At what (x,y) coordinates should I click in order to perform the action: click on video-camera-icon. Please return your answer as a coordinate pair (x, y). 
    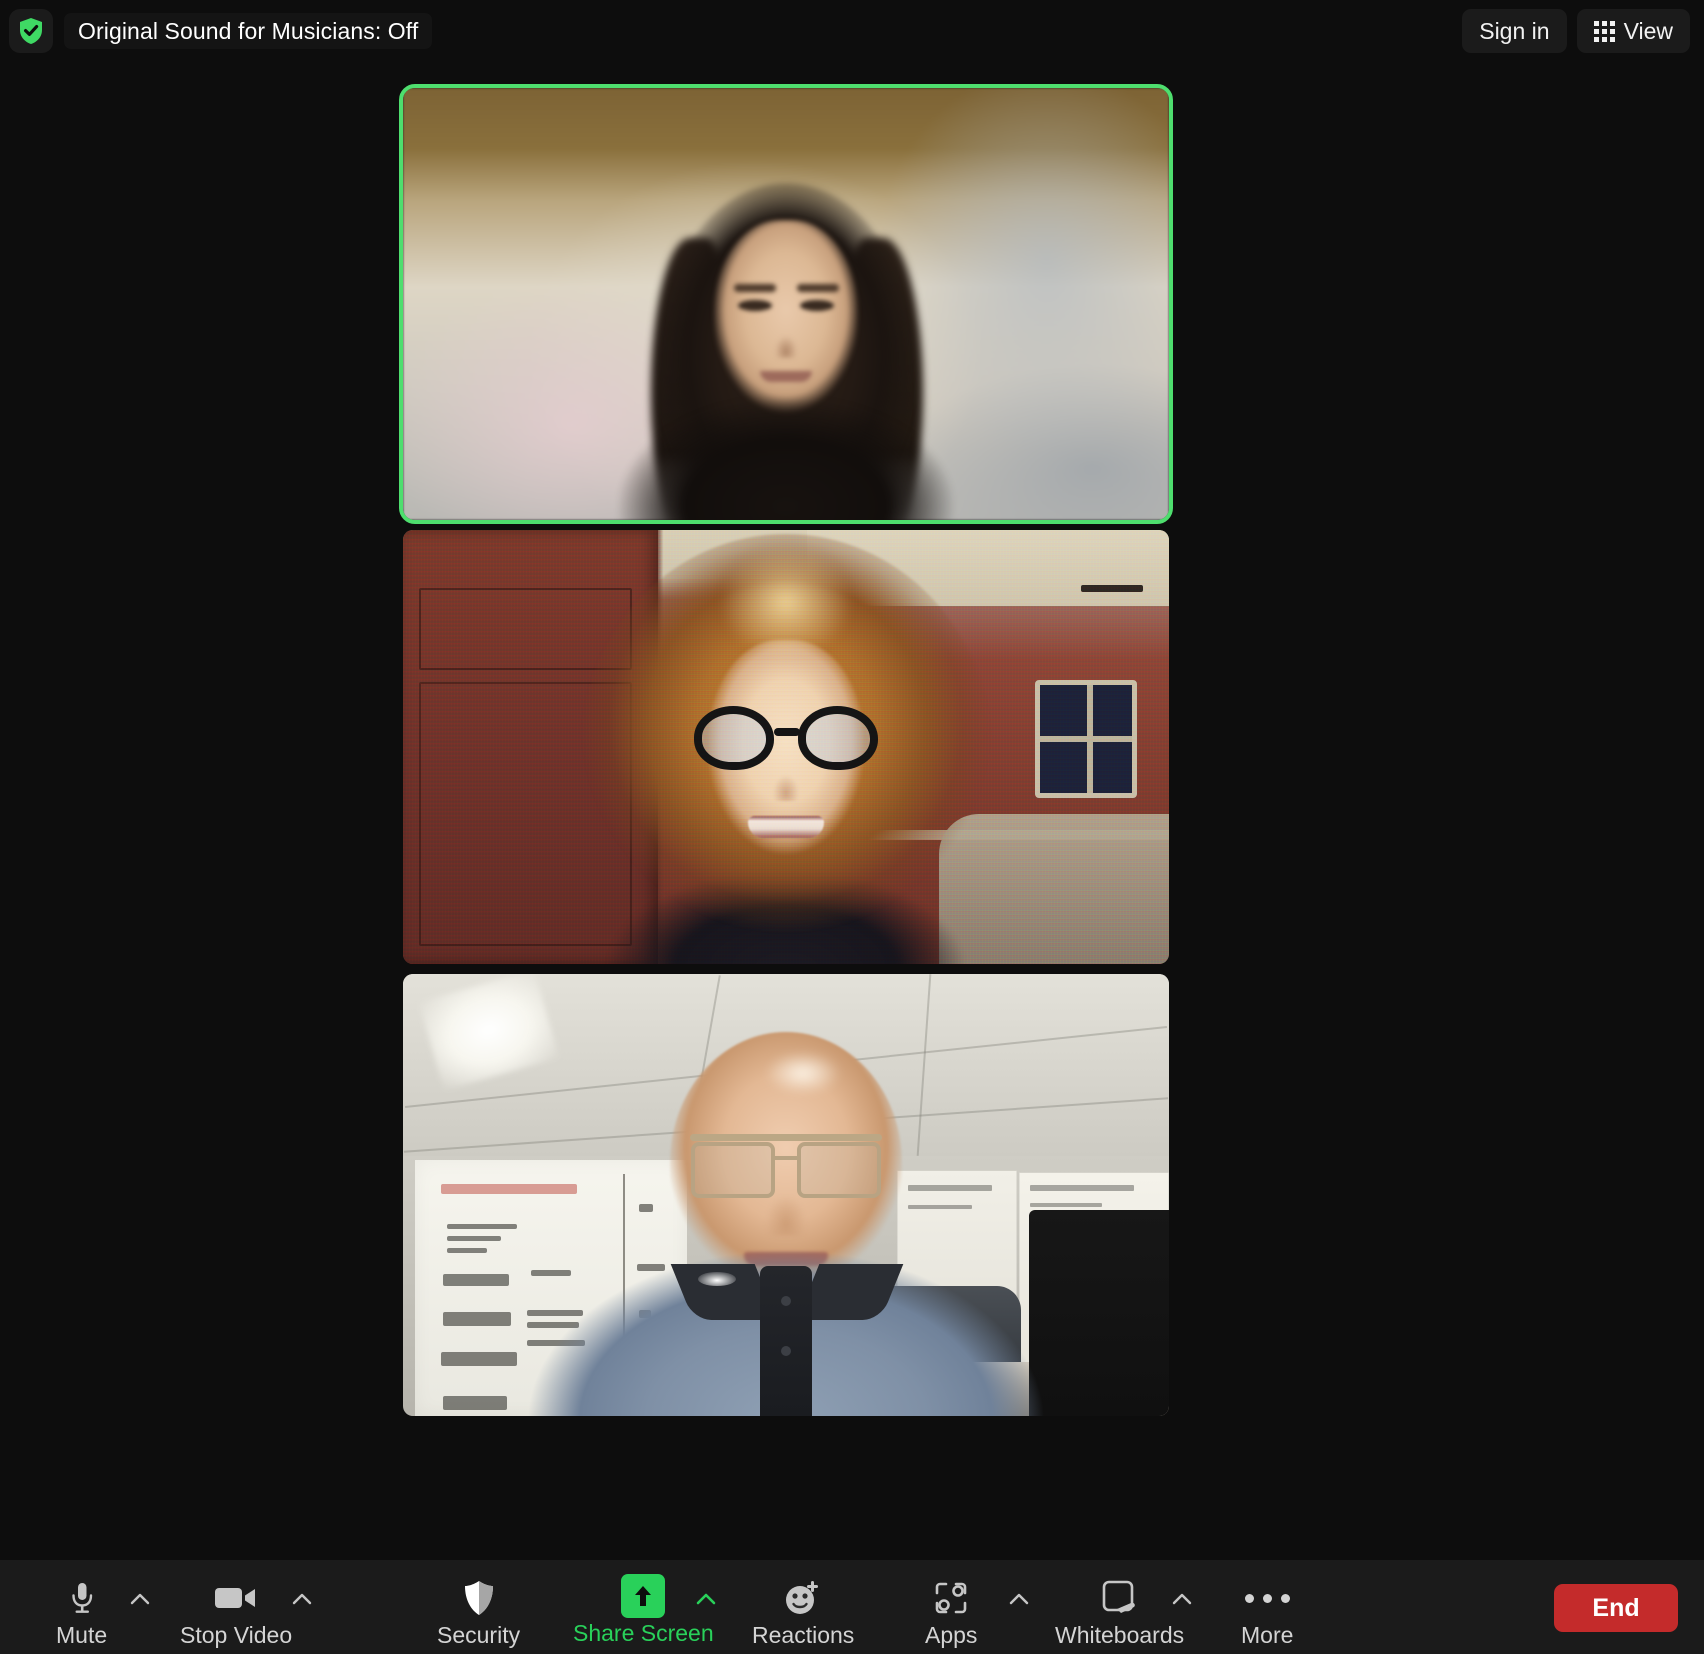
    Looking at the image, I should click on (236, 1598).